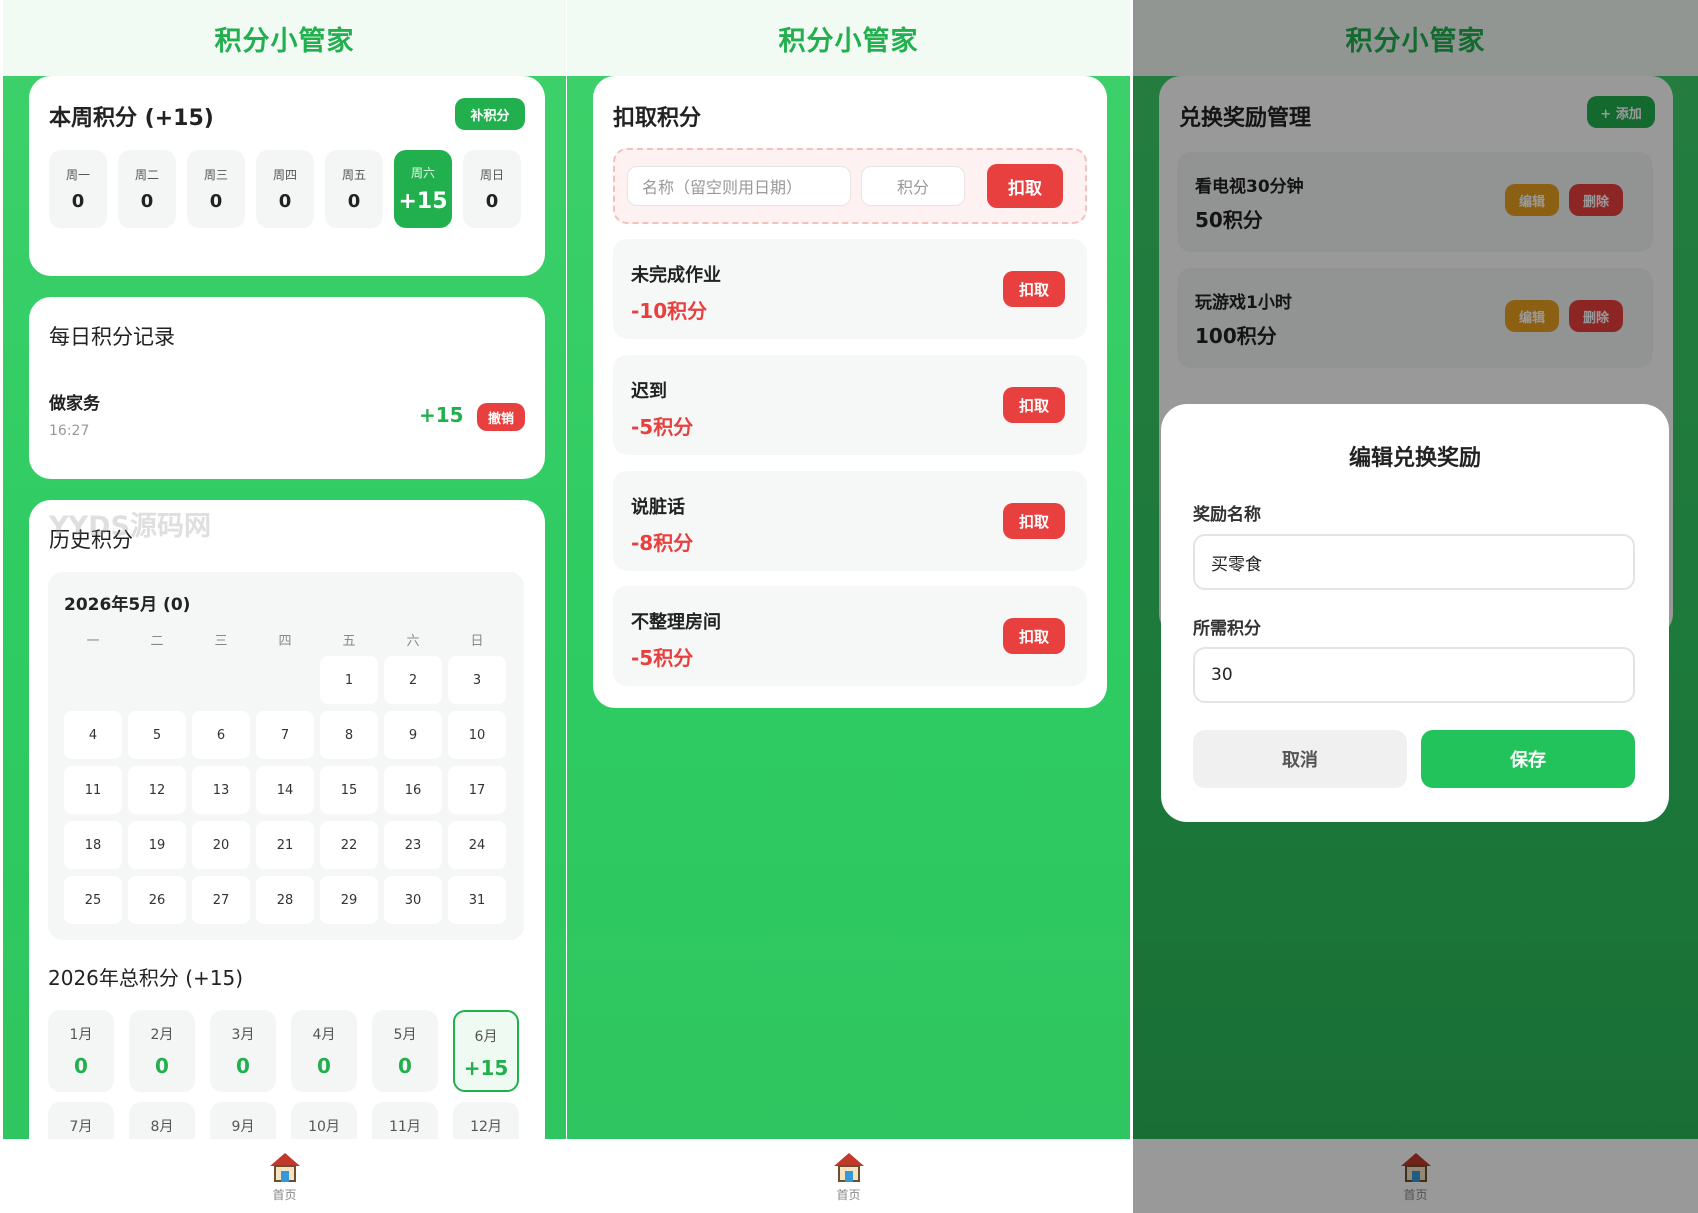  I want to click on calendar-day: 5, so click(157, 735).